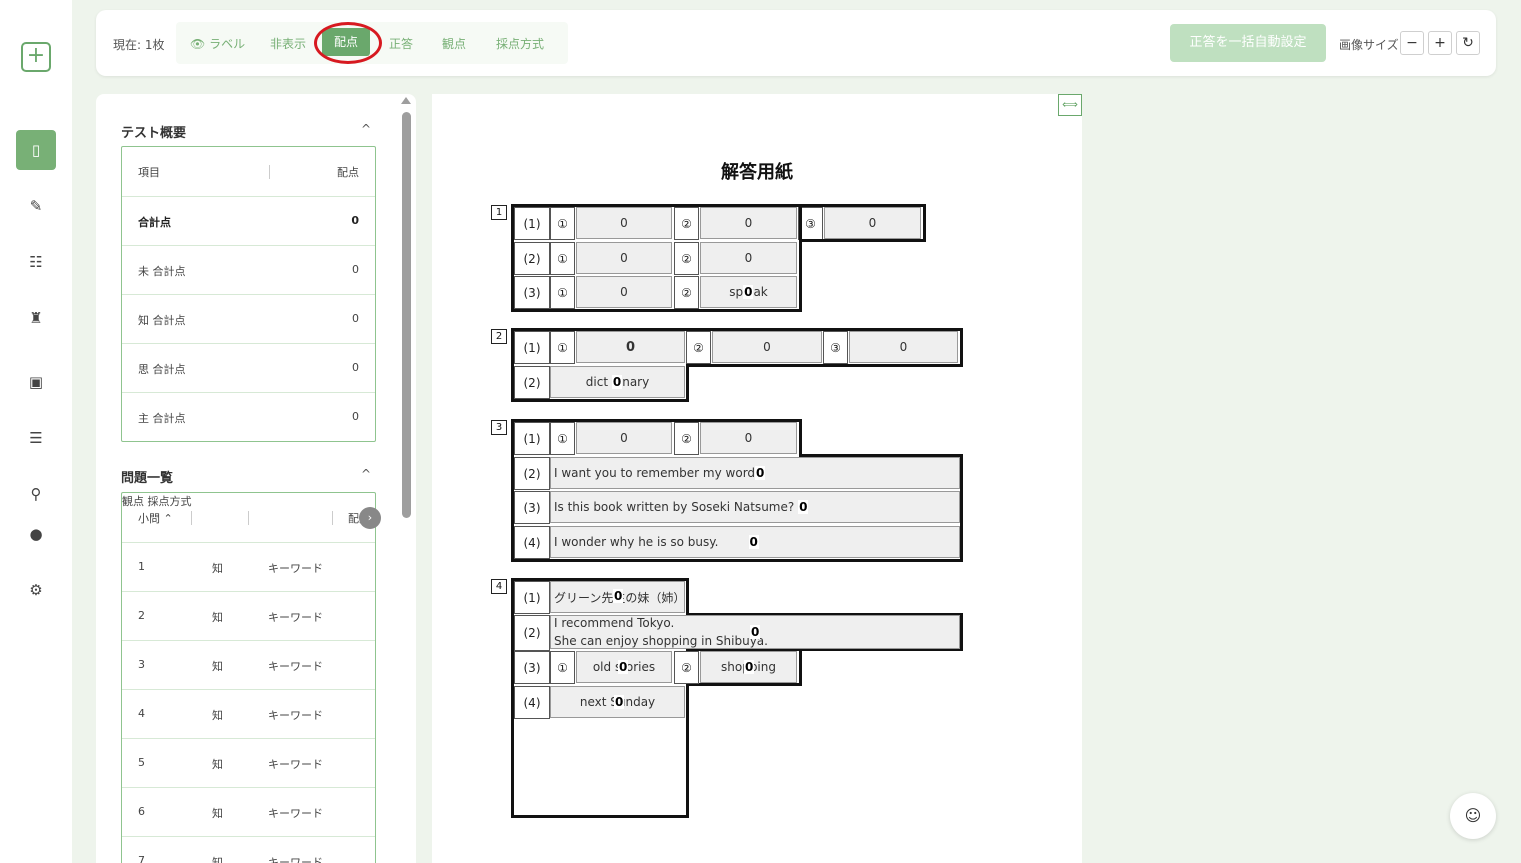 This screenshot has height=863, width=1521. What do you see at coordinates (154, 133) in the screenshot?
I see `overview-title: テスト概要` at bounding box center [154, 133].